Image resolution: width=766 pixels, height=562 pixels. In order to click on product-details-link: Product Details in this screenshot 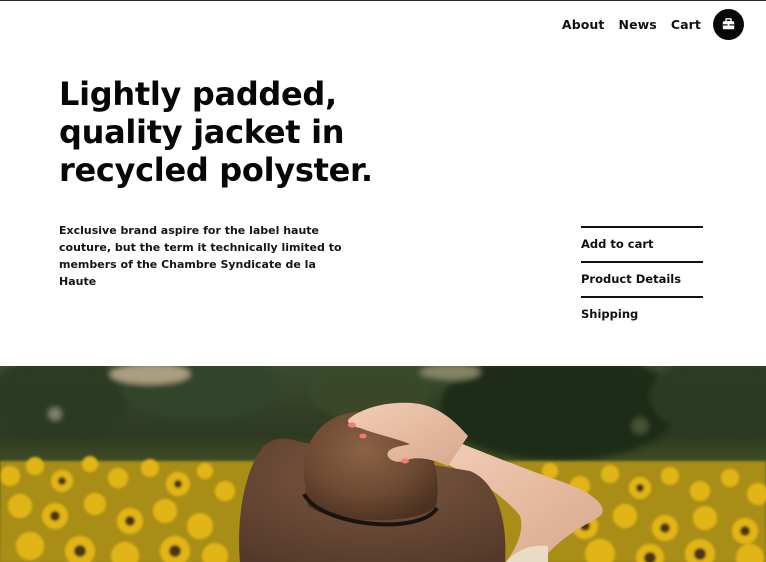, I will do `click(642, 278)`.